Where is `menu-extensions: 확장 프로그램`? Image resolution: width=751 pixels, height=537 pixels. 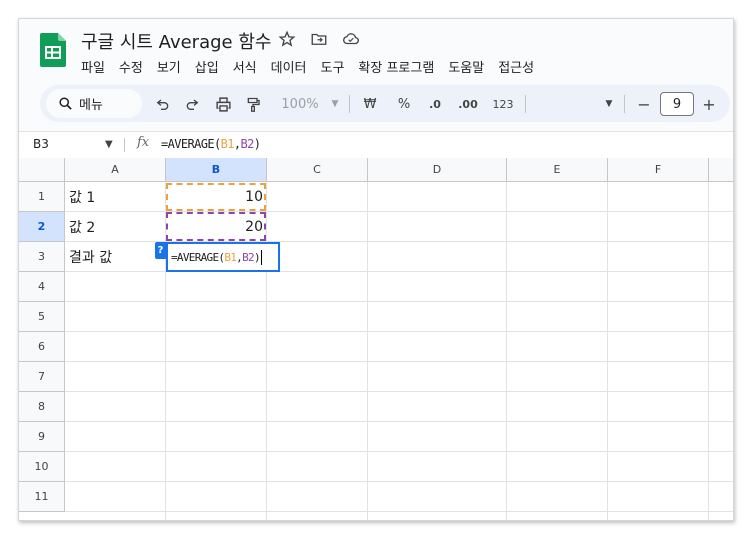
menu-extensions: 확장 프로그램 is located at coordinates (396, 66).